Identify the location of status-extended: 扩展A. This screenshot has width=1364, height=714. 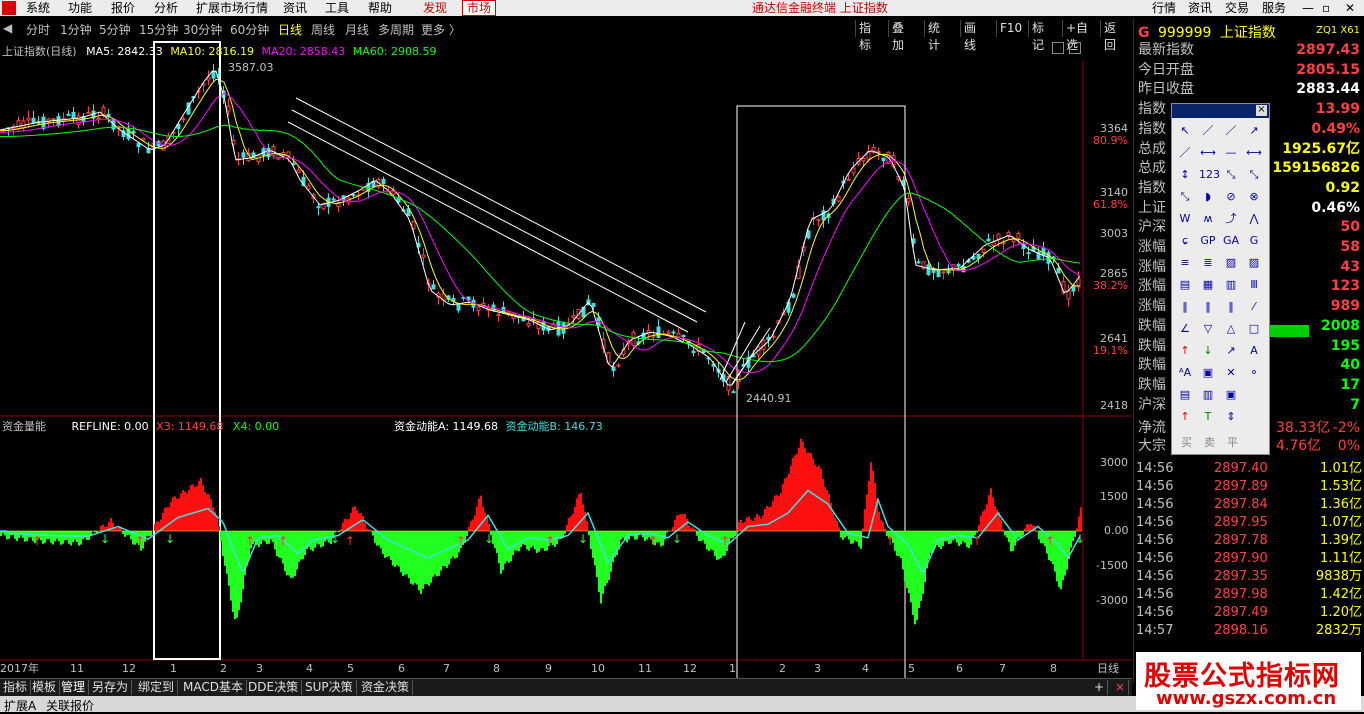
(20, 705).